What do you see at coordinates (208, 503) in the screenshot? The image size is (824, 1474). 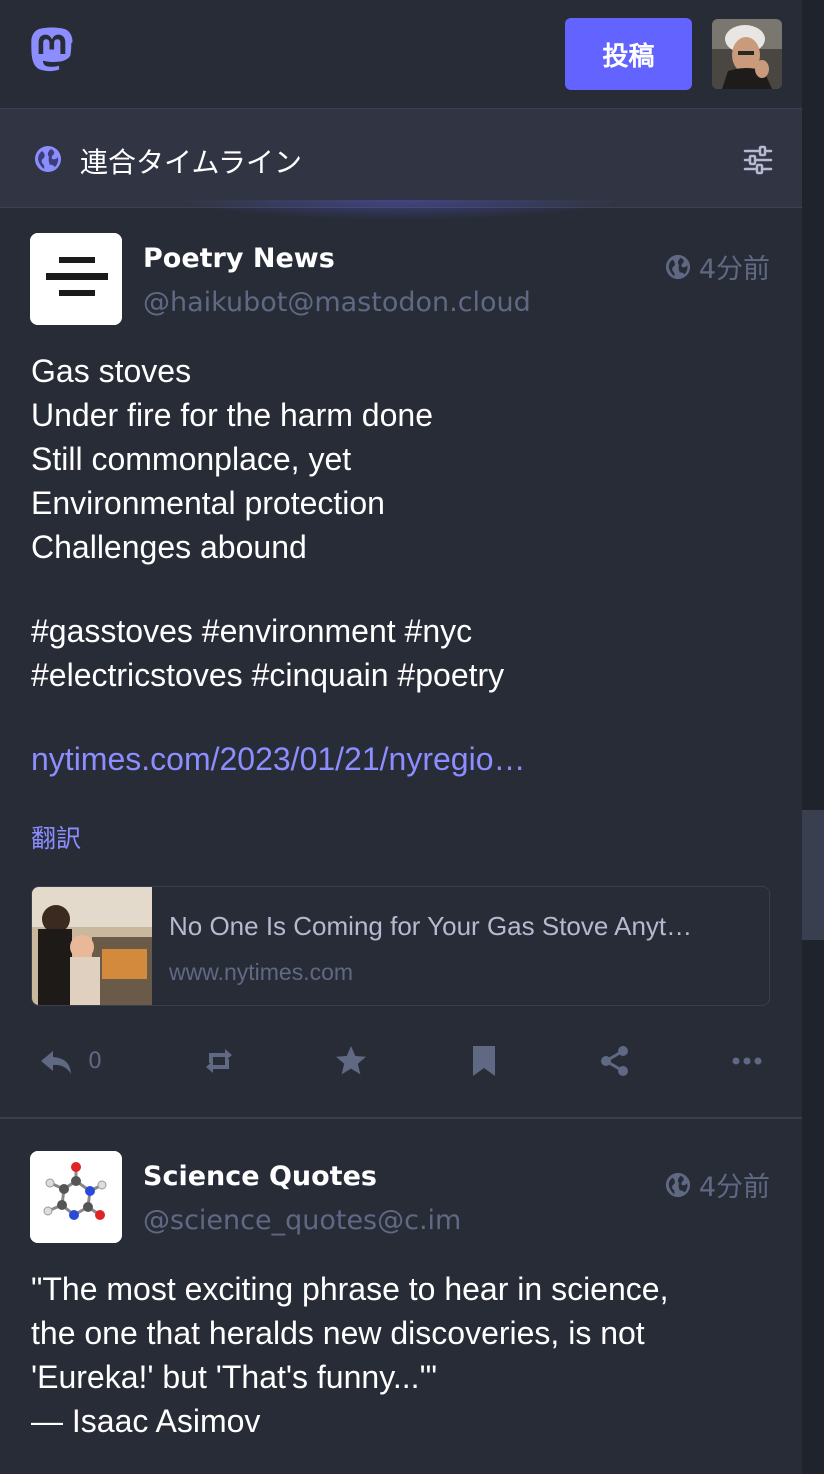 I see `content-line: Environmental protection` at bounding box center [208, 503].